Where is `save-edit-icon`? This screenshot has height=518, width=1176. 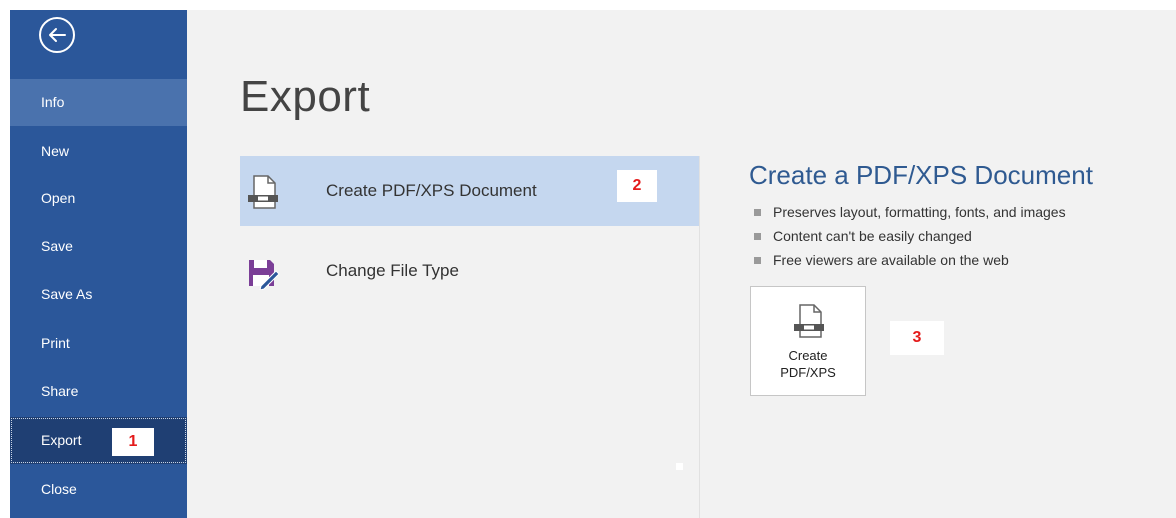
save-edit-icon is located at coordinates (264, 275).